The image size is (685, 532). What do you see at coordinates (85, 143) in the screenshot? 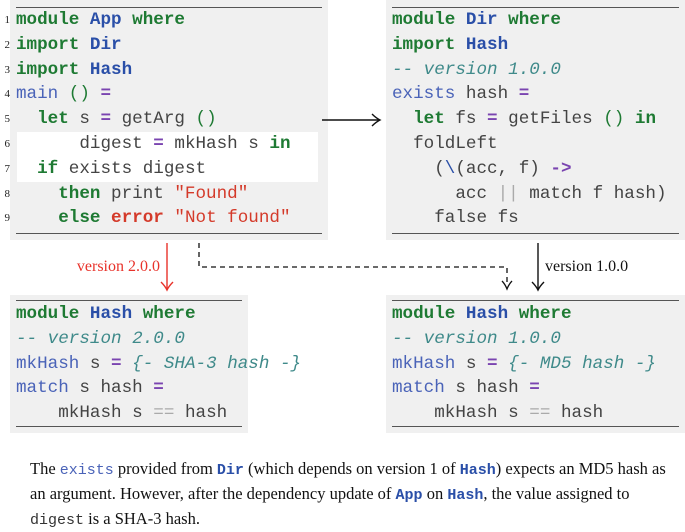
I see `code-token: digest` at bounding box center [85, 143].